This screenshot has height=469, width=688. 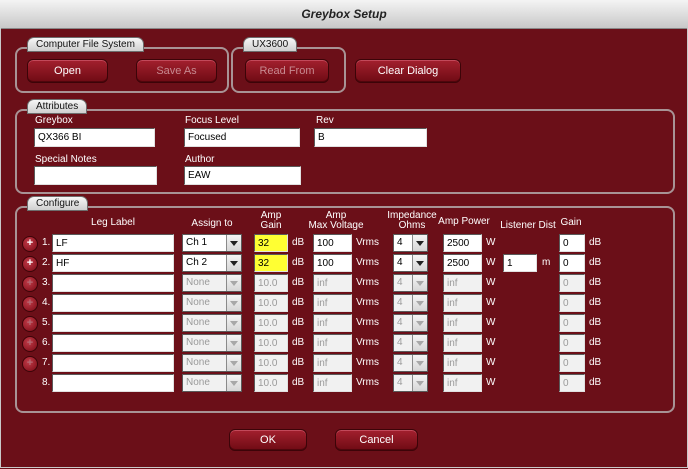 I want to click on row-number: 4., so click(x=46, y=302).